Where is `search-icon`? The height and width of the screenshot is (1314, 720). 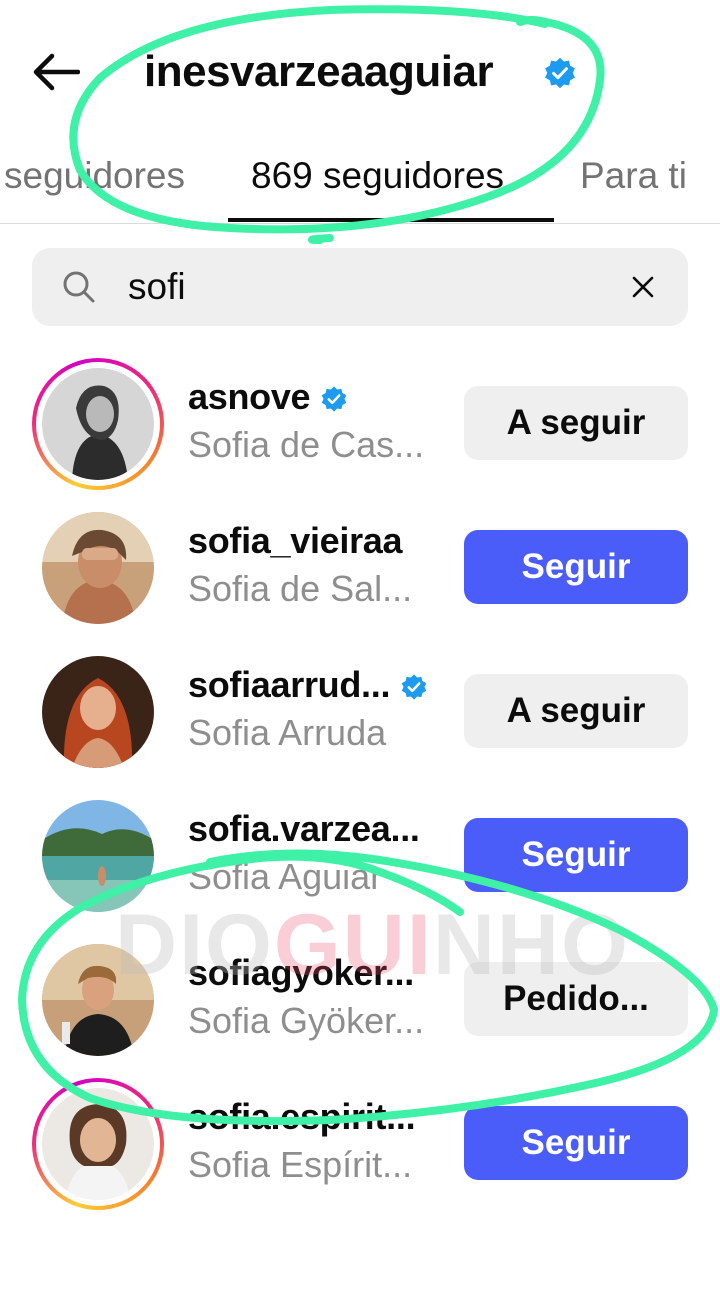
search-icon is located at coordinates (79, 287).